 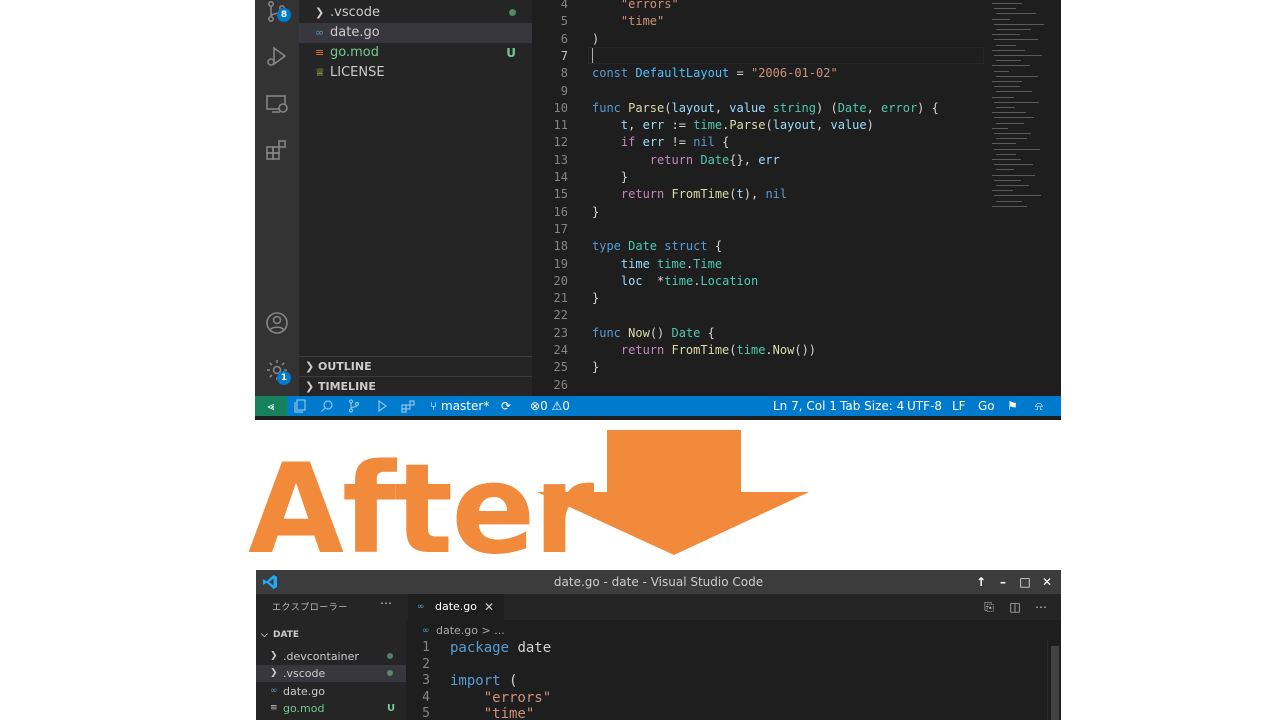 What do you see at coordinates (560, 367) in the screenshot?
I see `line-number: 25` at bounding box center [560, 367].